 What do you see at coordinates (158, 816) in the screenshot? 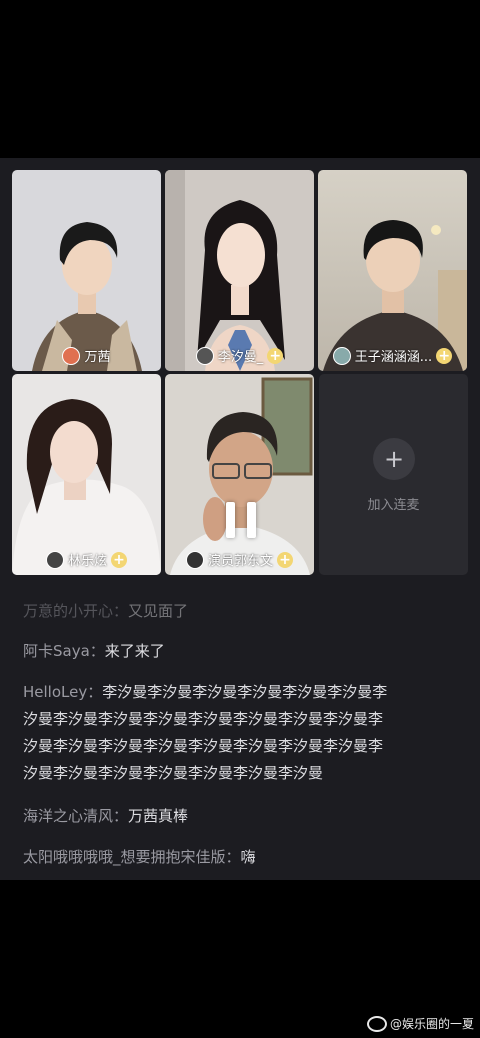
I see `chat-text: 万茜真棒` at bounding box center [158, 816].